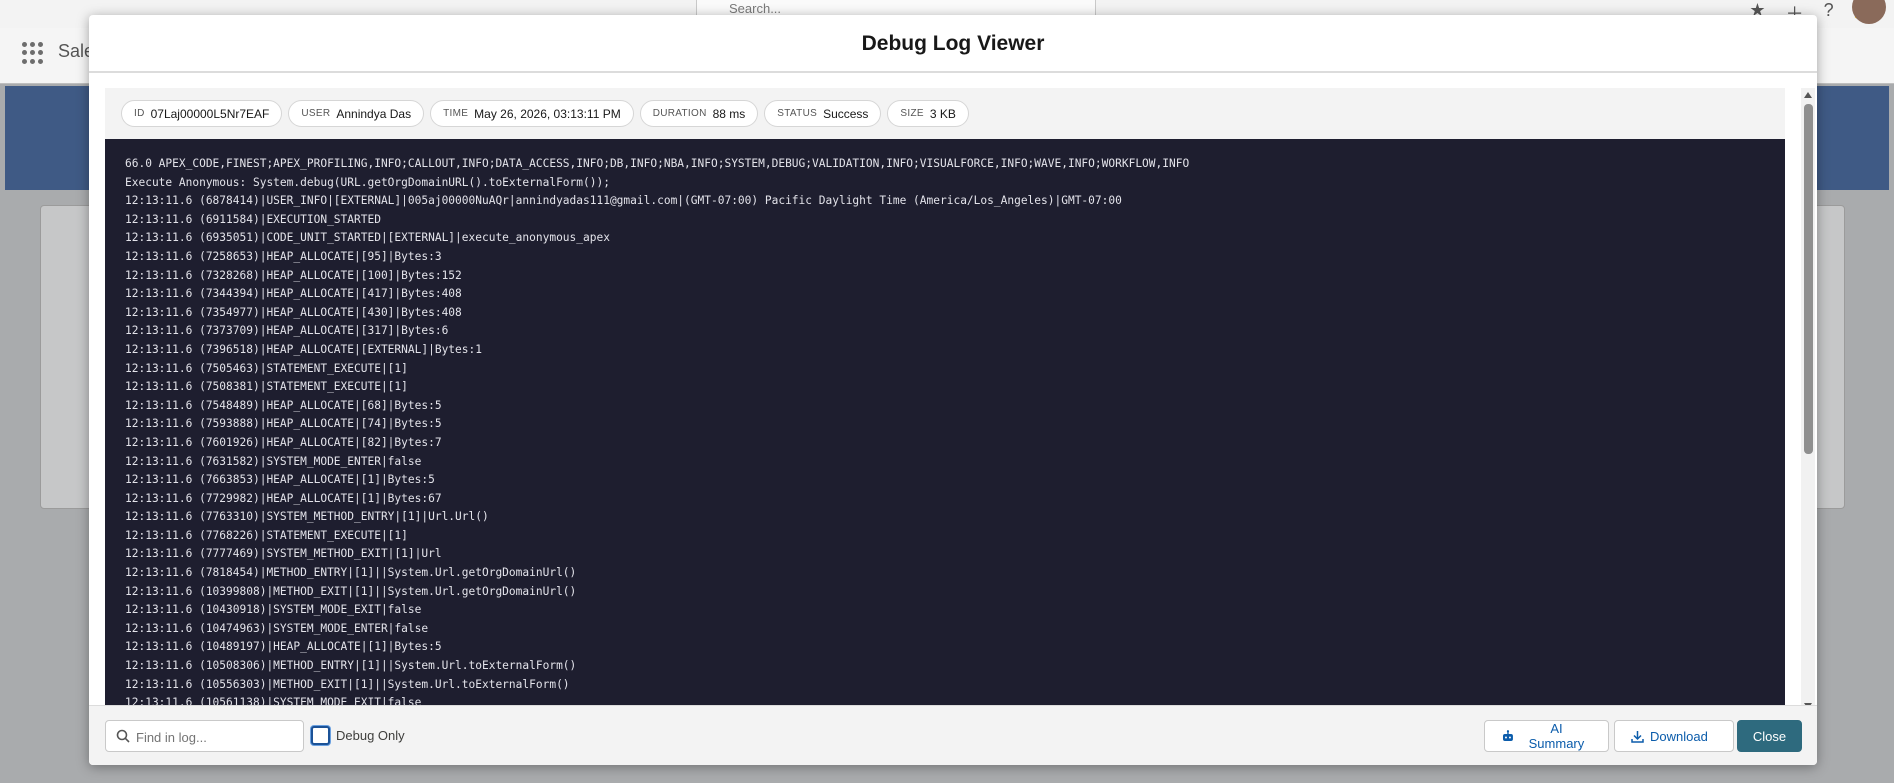 This screenshot has height=783, width=1894. What do you see at coordinates (253, 219) in the screenshot?
I see `log-line: 12:13:11.6 (6911584)|EXECUTION_STARTED` at bounding box center [253, 219].